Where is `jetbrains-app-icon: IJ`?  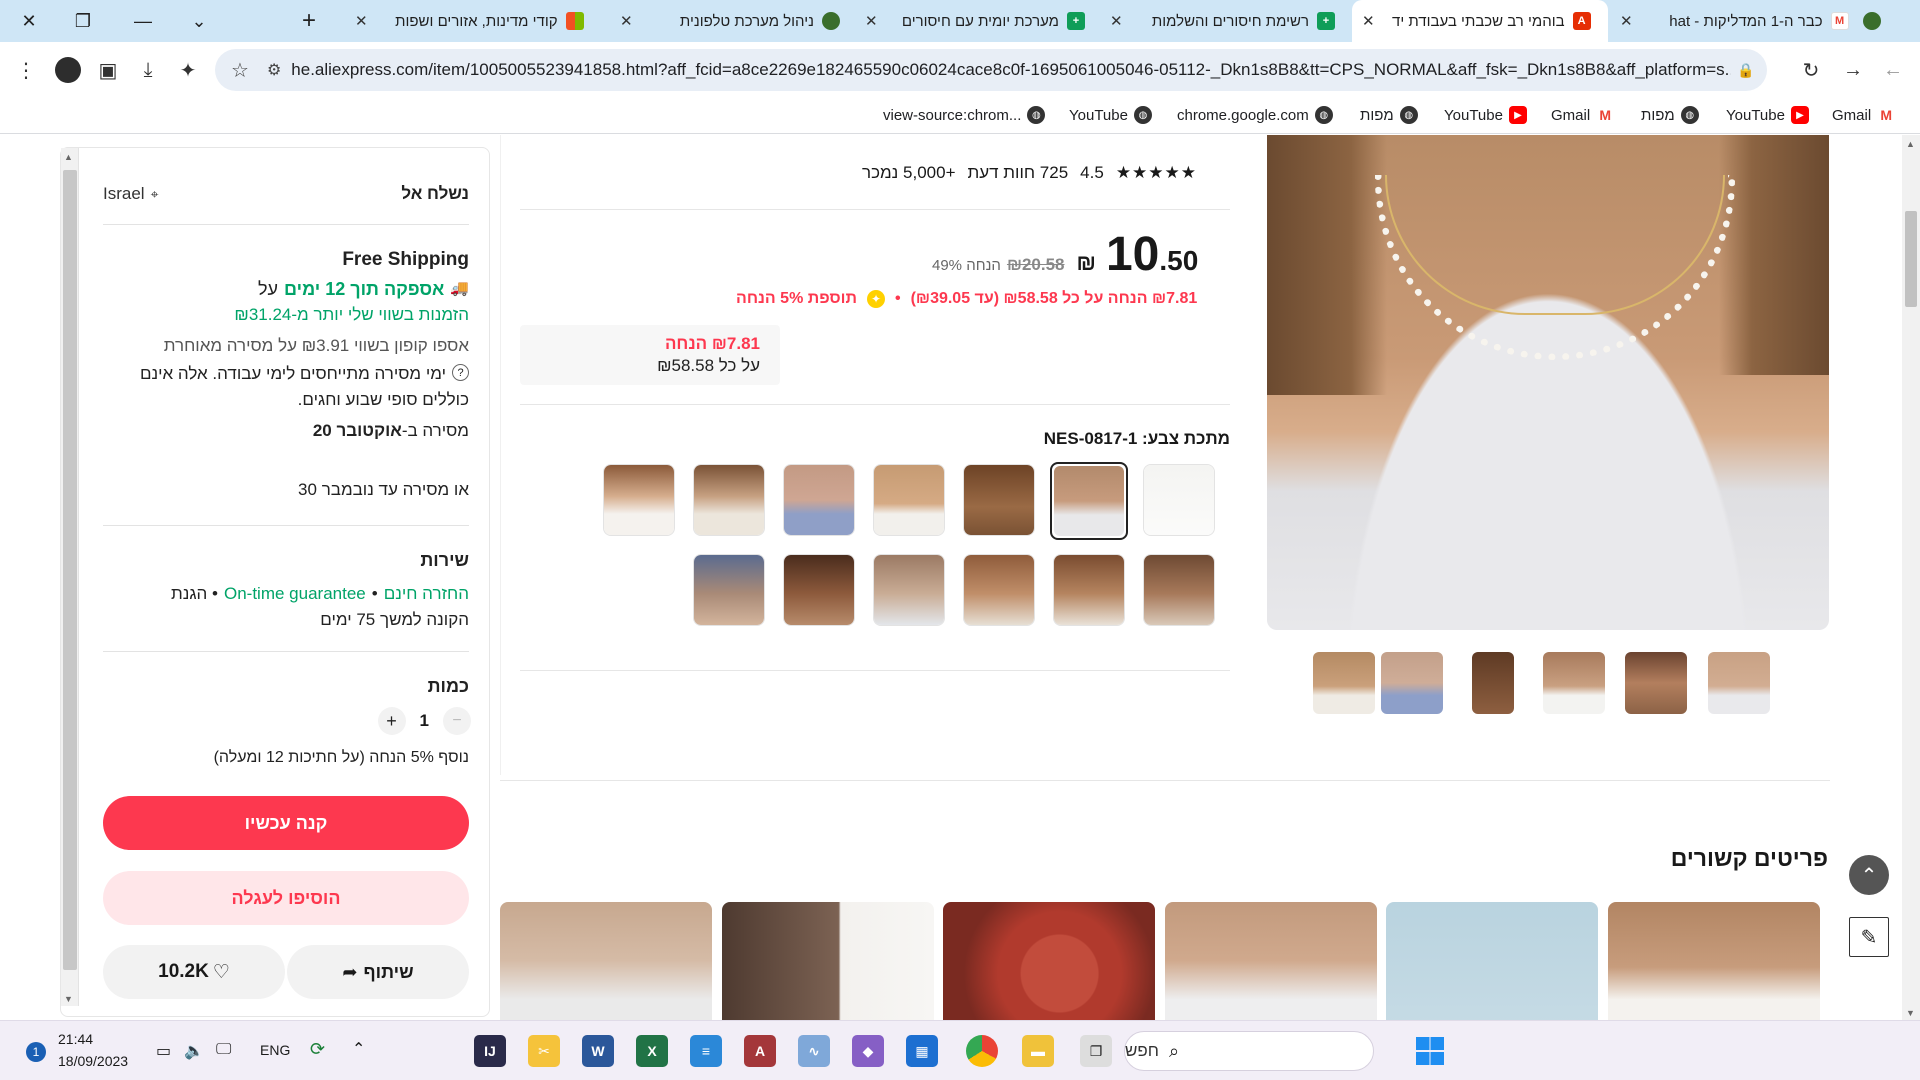 jetbrains-app-icon: IJ is located at coordinates (490, 1051).